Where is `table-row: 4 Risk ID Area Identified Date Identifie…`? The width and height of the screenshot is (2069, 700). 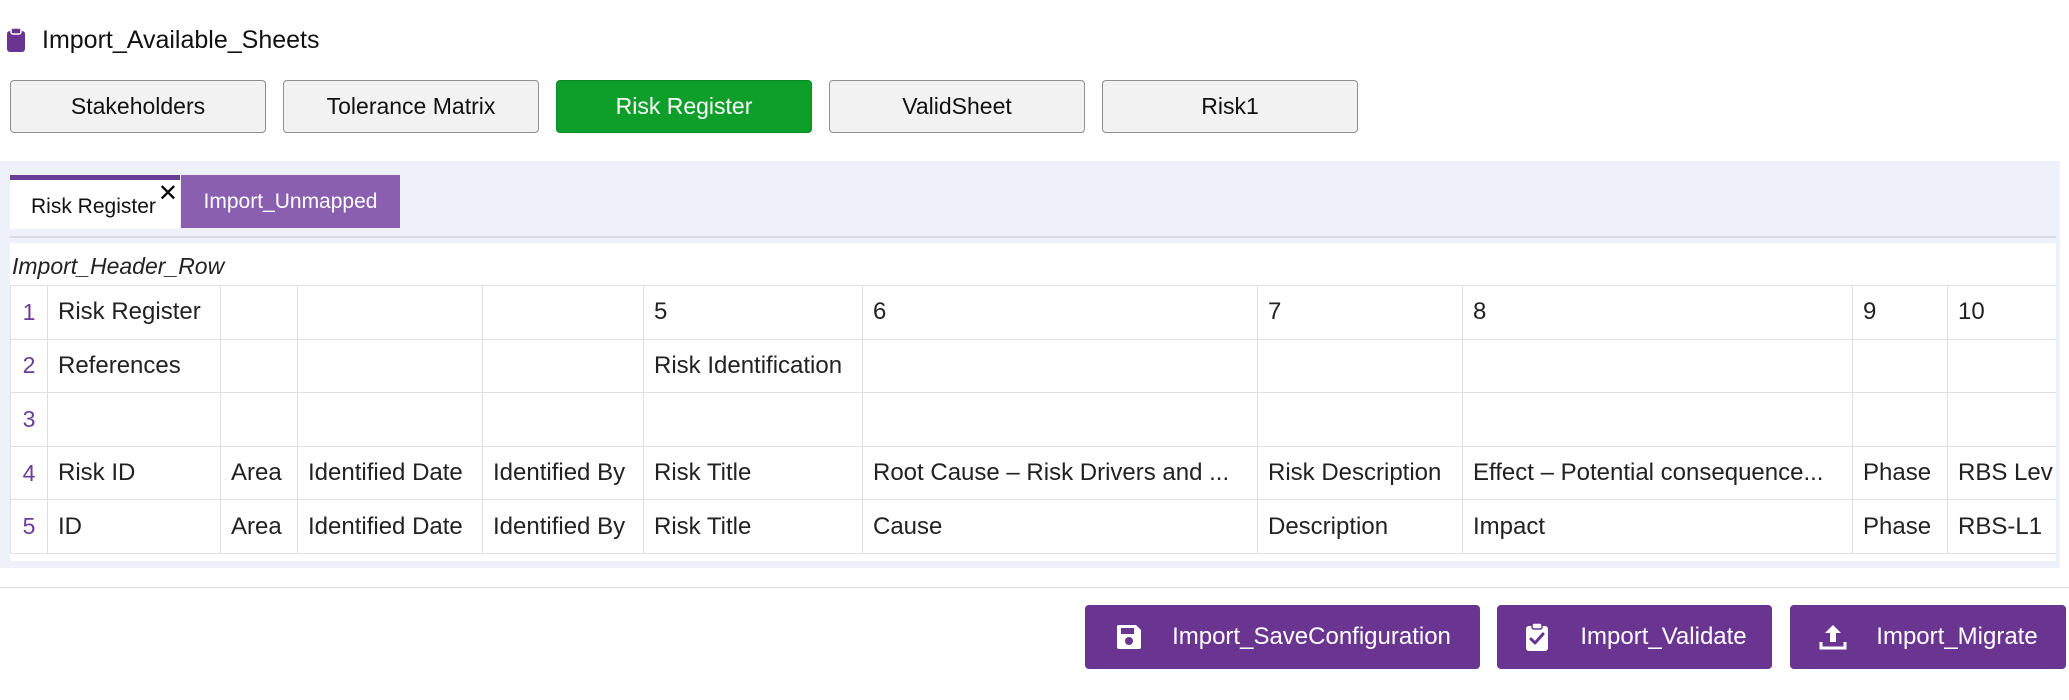 table-row: 4 Risk ID Area Identified Date Identifie… is located at coordinates (1033, 473).